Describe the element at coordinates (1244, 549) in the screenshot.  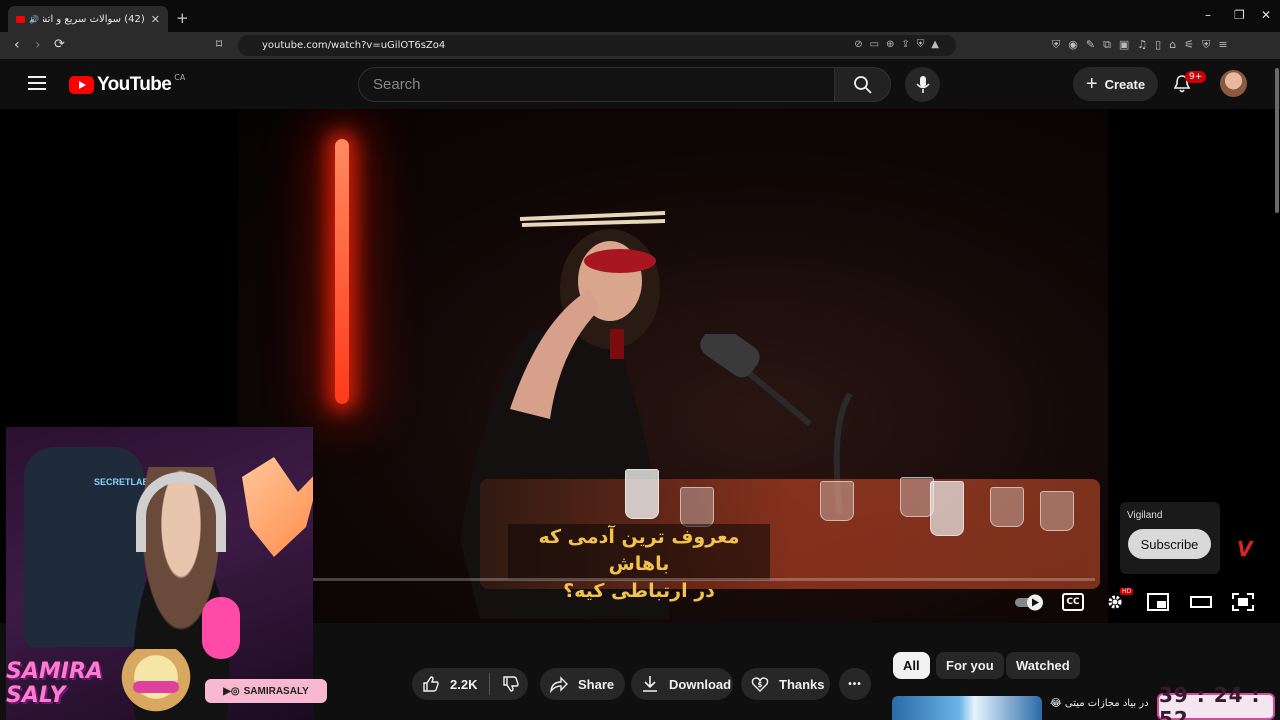
I see `channel-logo-icon: V` at that location.